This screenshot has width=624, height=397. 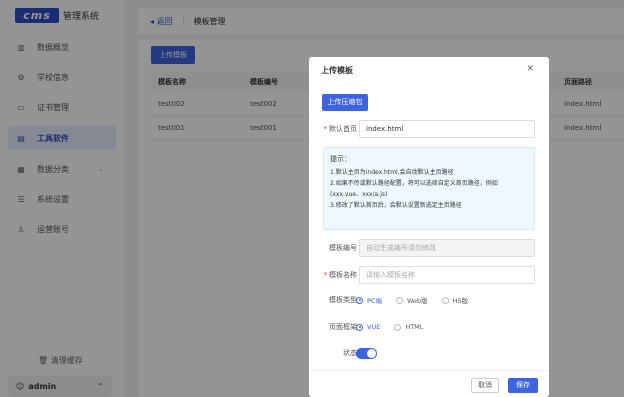 I want to click on status-label: 状态, so click(x=350, y=353).